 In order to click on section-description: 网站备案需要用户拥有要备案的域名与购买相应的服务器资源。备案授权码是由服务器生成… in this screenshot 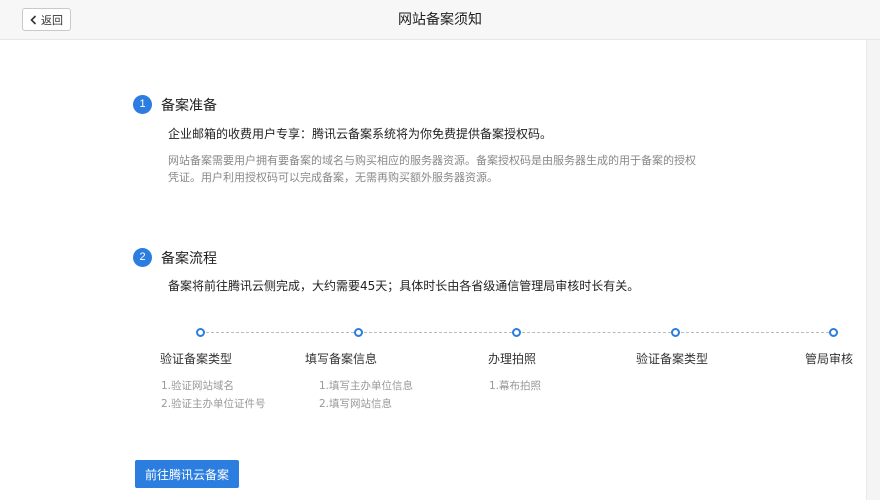, I will do `click(432, 169)`.